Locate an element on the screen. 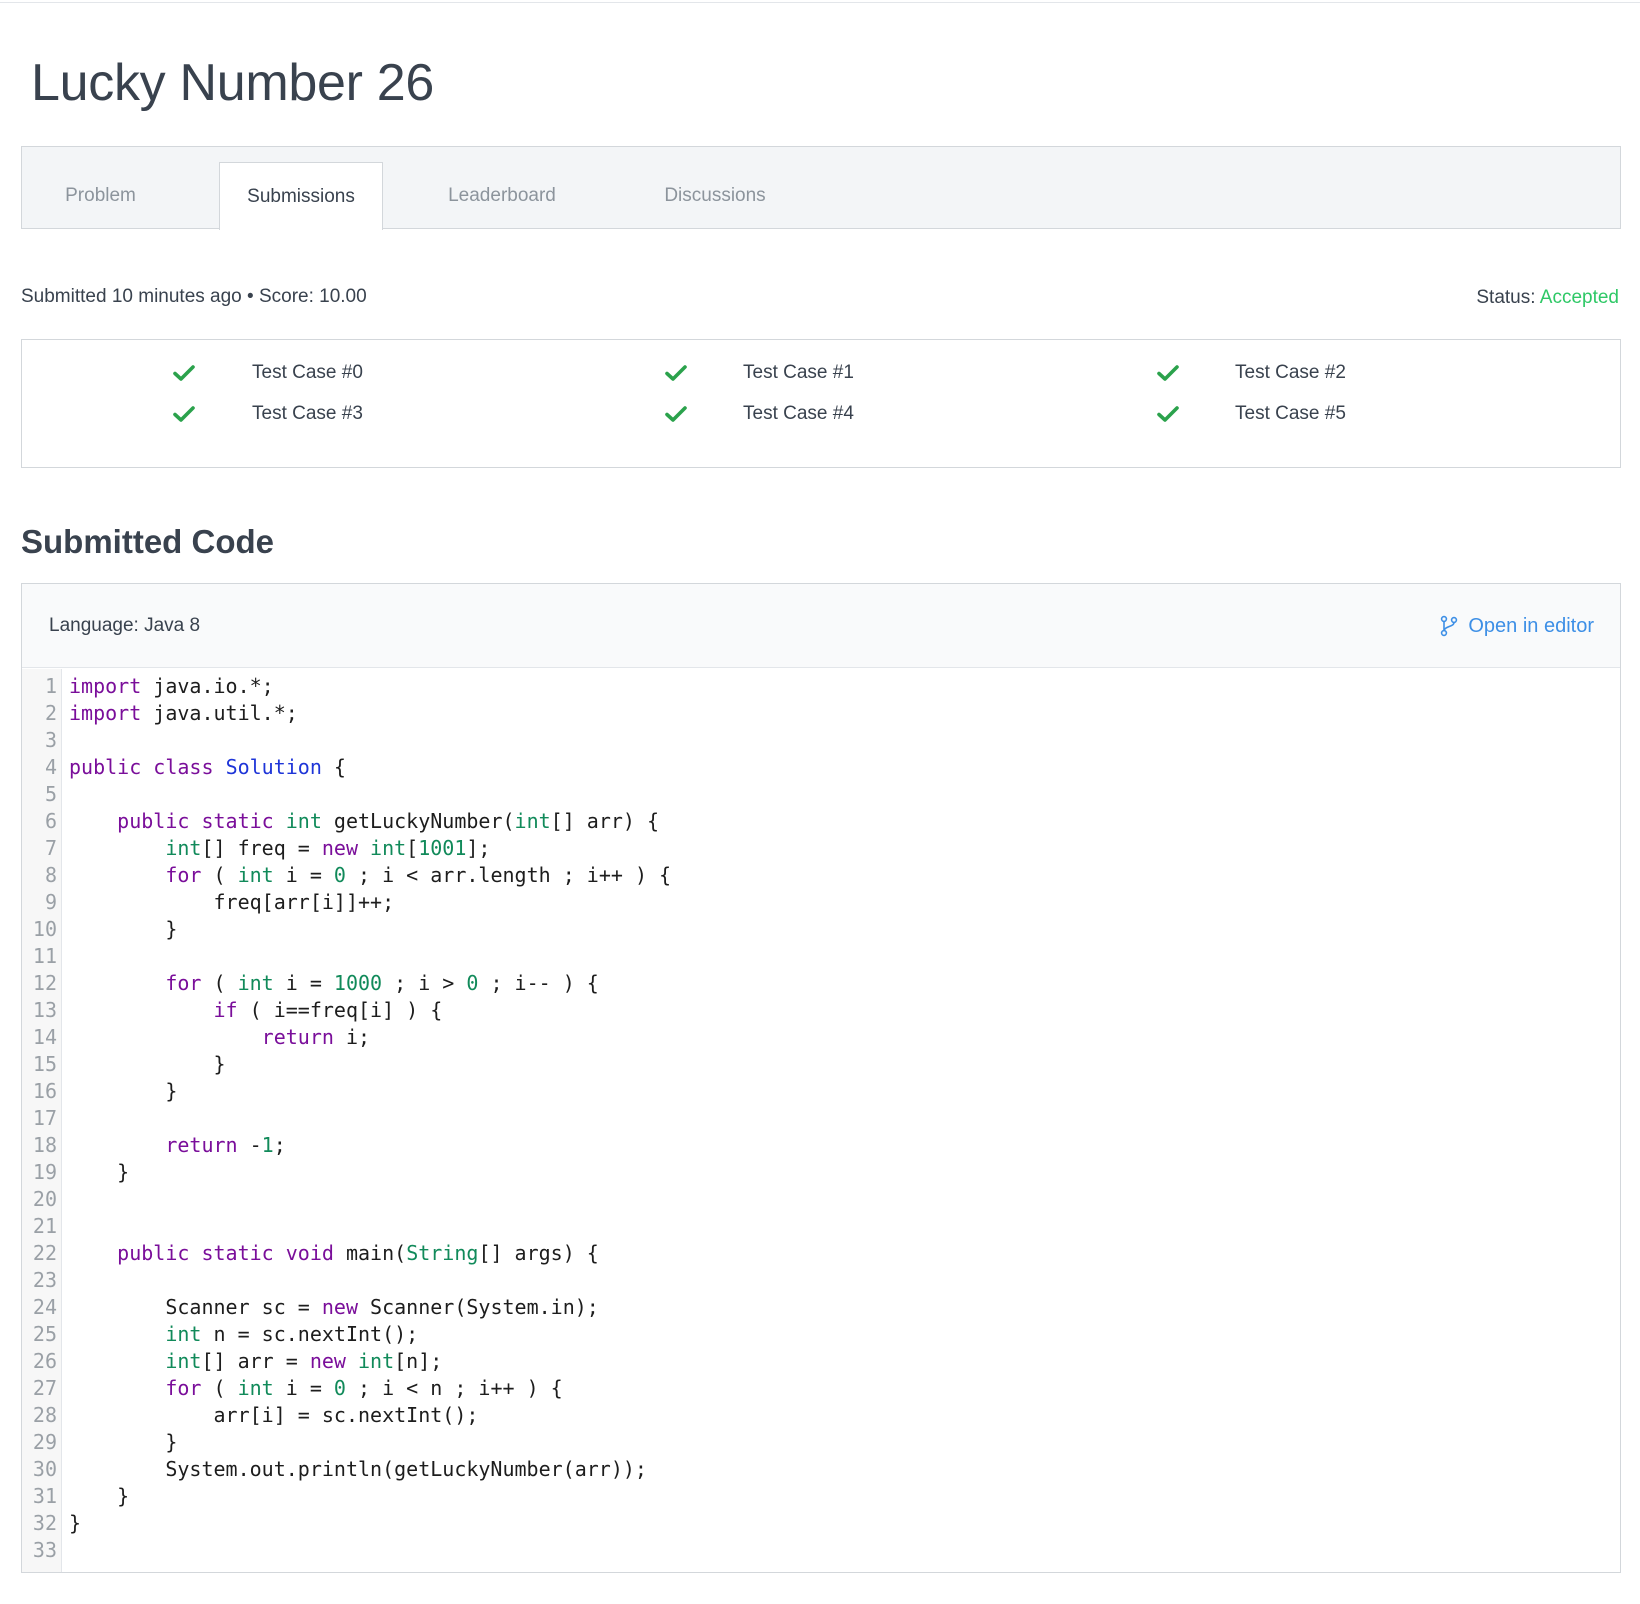 This screenshot has width=1640, height=1604. line-number: 28 is located at coordinates (44, 1415).